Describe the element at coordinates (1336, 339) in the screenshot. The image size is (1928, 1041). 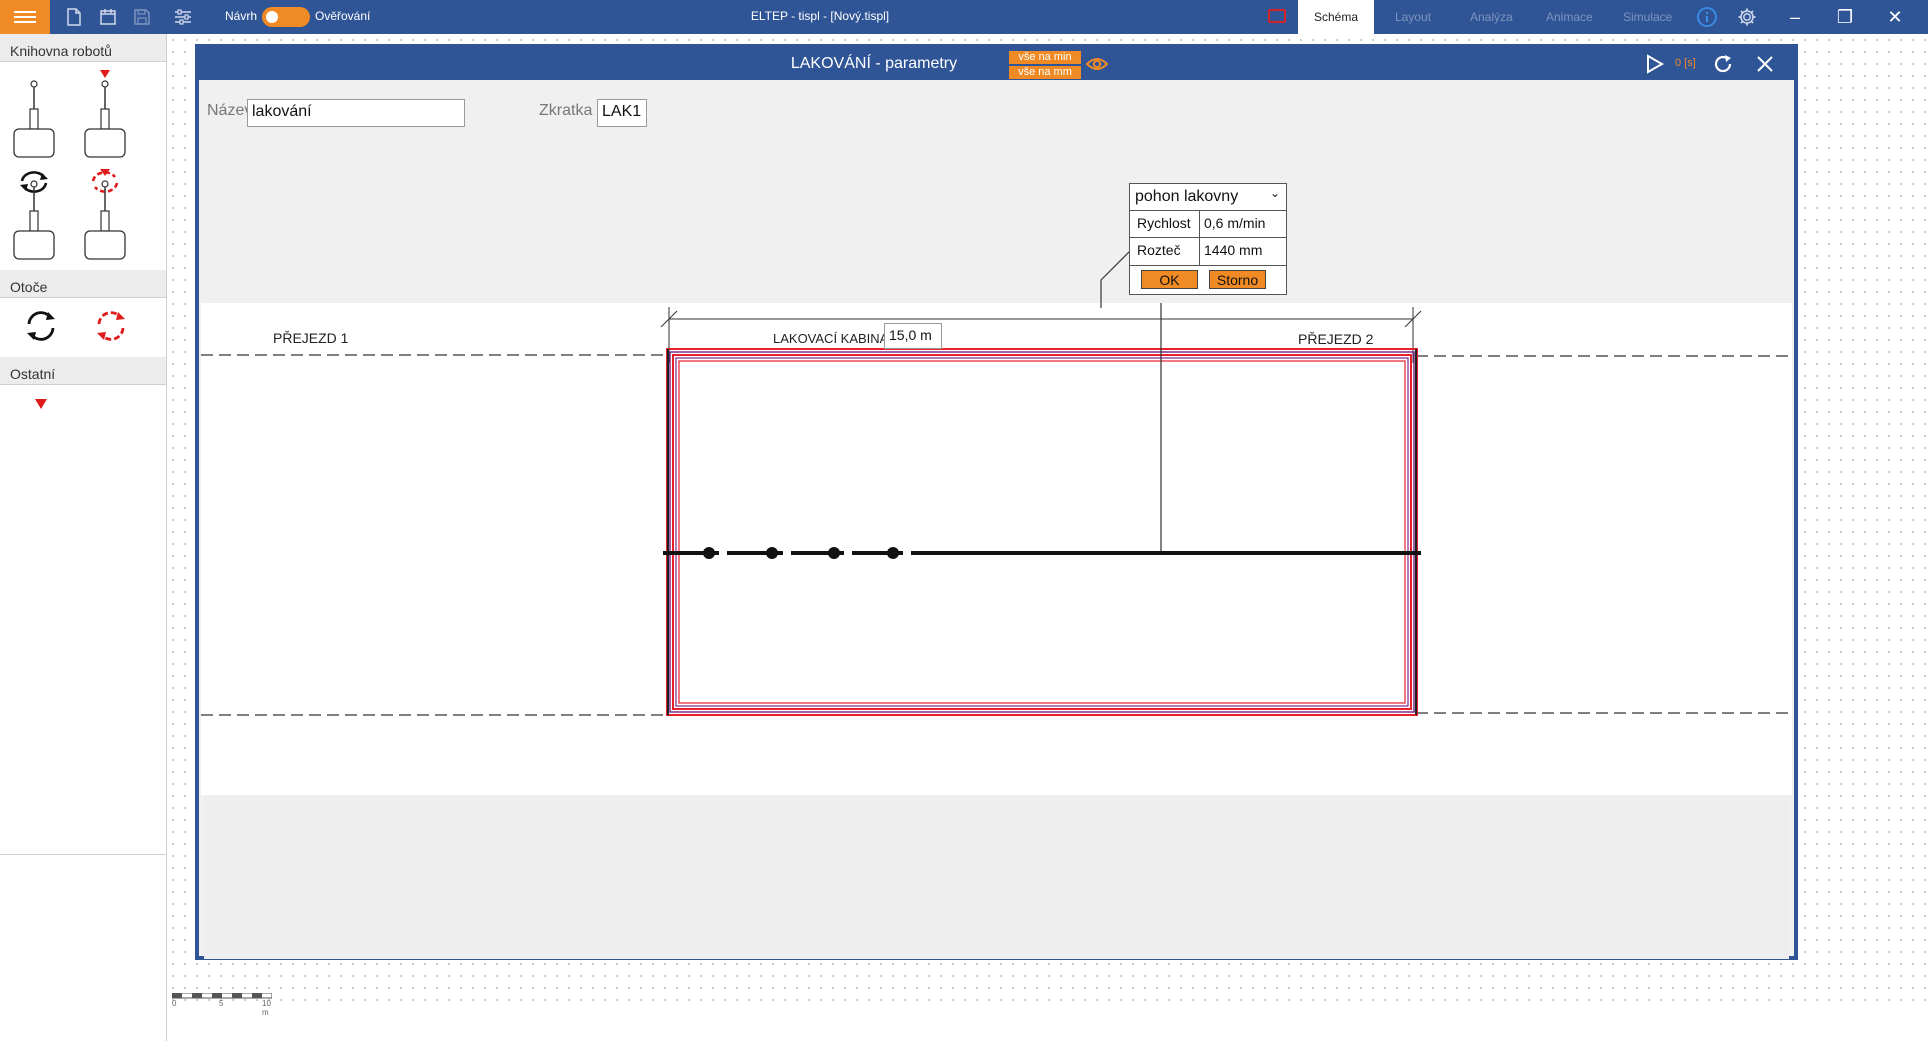
I see `transit-2-label: PŘEJEZD 2` at that location.